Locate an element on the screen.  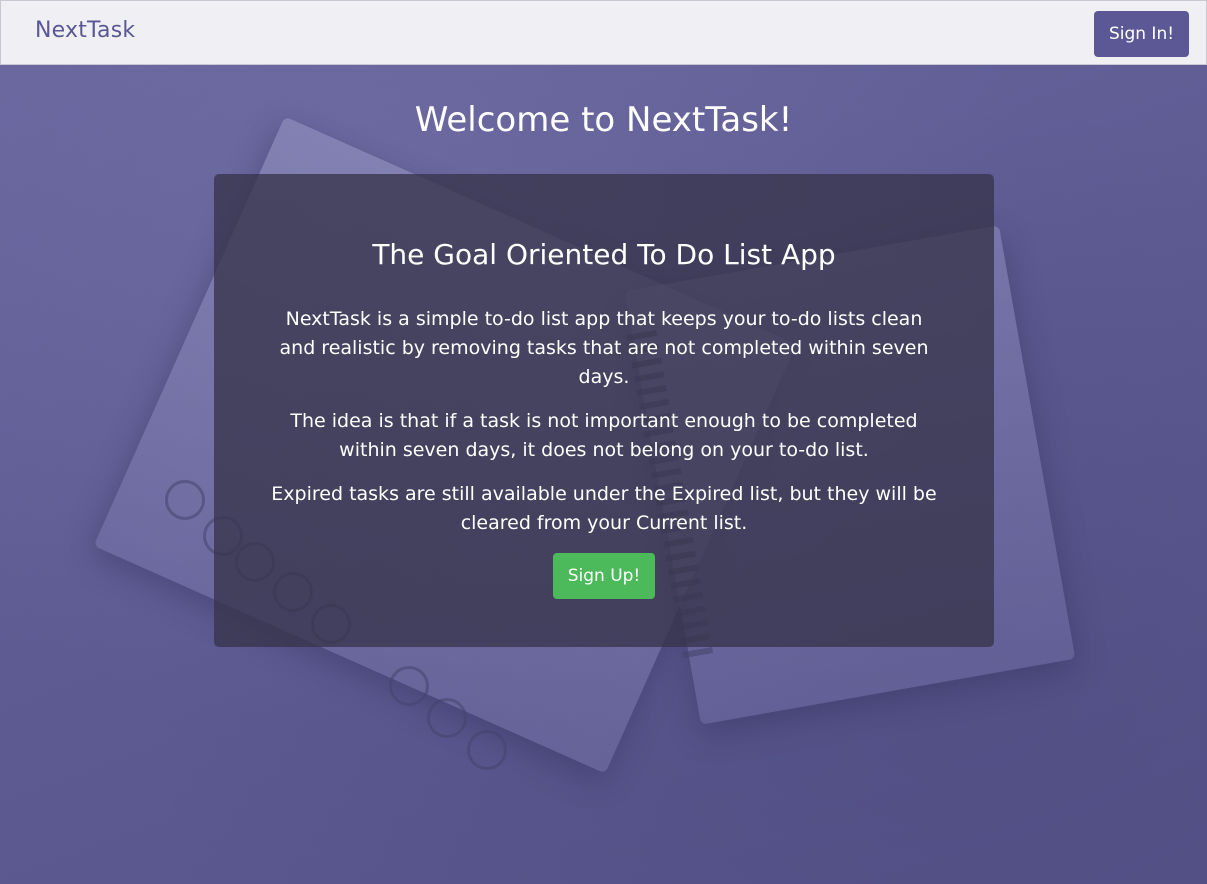
brand-logo-link: NextTask is located at coordinates (85, 30).